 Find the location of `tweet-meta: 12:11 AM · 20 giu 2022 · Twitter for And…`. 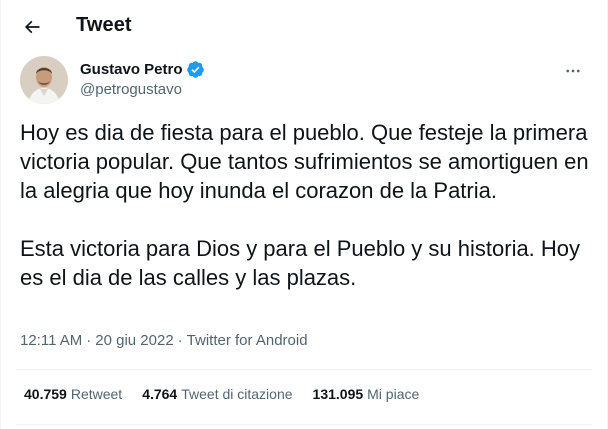

tweet-meta: 12:11 AM · 20 giu 2022 · Twitter for And… is located at coordinates (164, 340).